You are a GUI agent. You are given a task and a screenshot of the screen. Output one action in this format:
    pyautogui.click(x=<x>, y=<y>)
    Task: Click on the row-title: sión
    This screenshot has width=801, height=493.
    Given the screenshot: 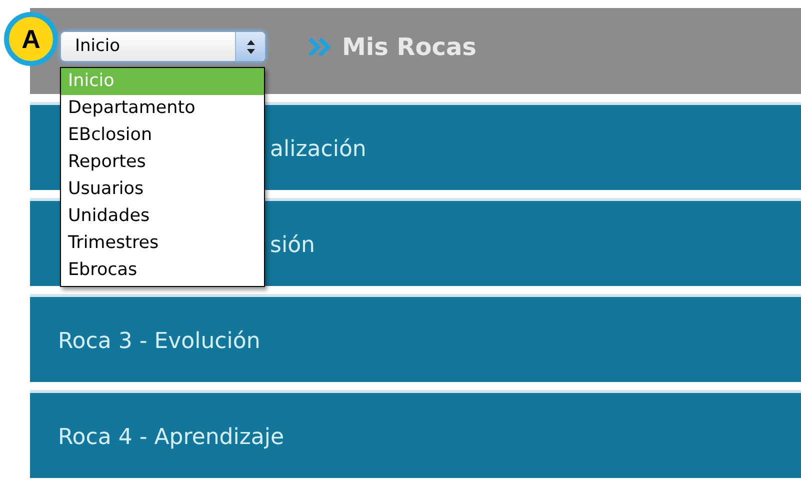 What is the action you would take?
    pyautogui.click(x=292, y=246)
    